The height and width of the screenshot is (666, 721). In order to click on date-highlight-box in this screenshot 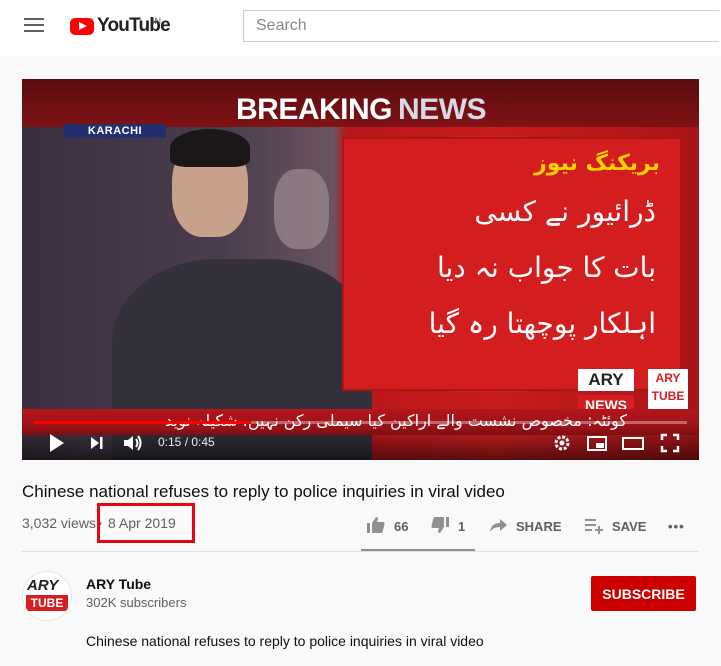, I will do `click(146, 523)`.